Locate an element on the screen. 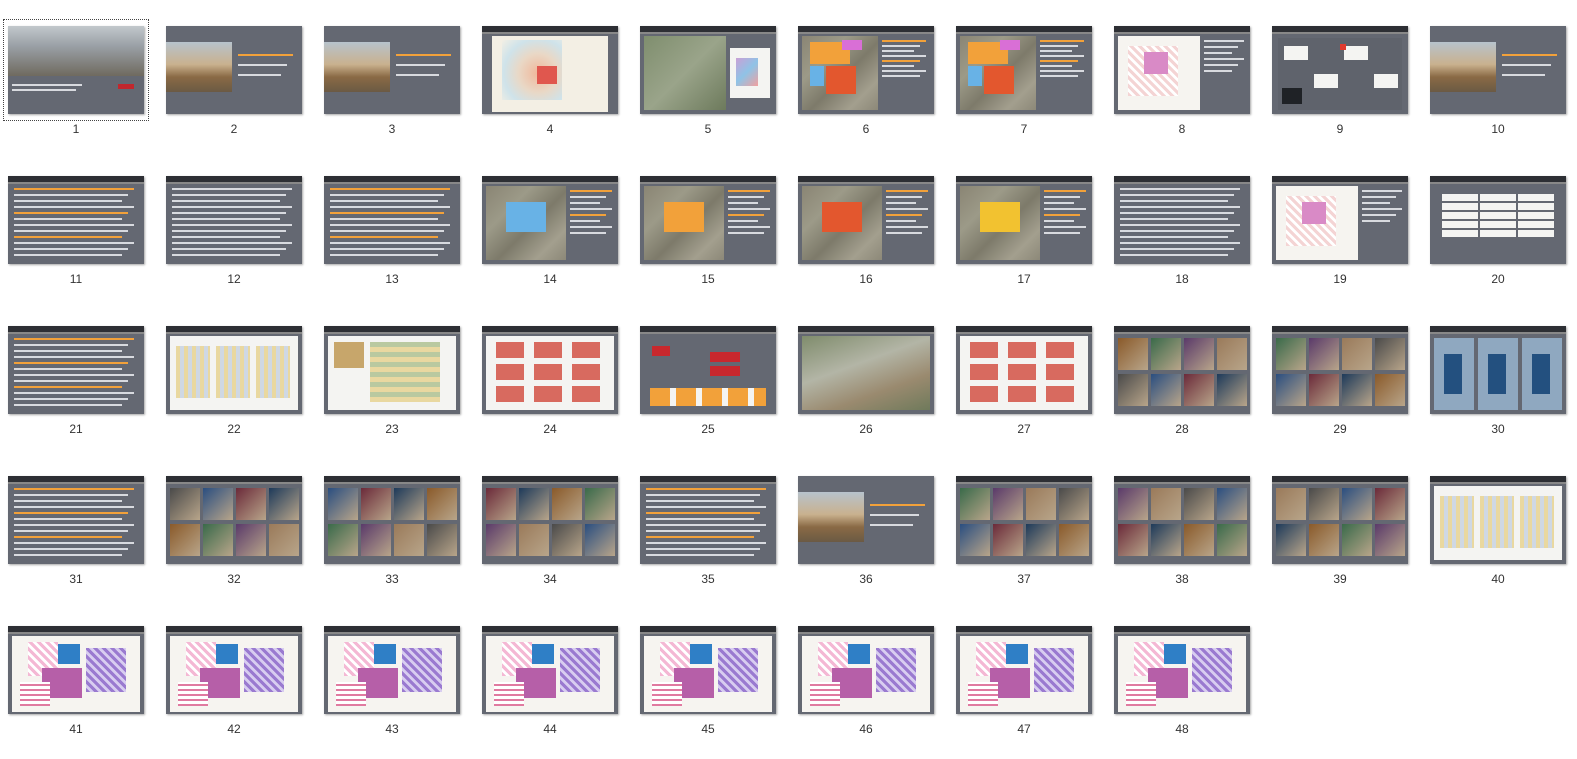 Image resolution: width=1577 pixels, height=759 pixels. slide-number: 38 is located at coordinates (1182, 579).